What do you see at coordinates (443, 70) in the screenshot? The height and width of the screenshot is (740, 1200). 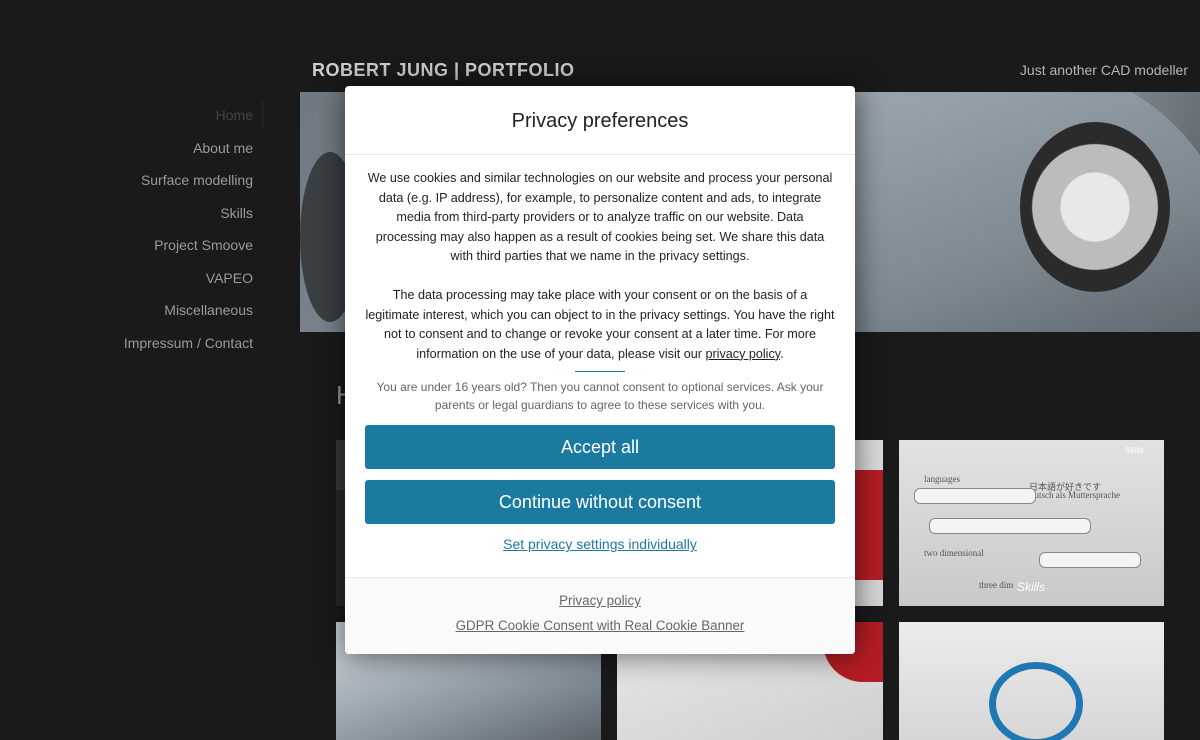 I see `site-title: ROBERT JUNG | PORTFOLIO` at bounding box center [443, 70].